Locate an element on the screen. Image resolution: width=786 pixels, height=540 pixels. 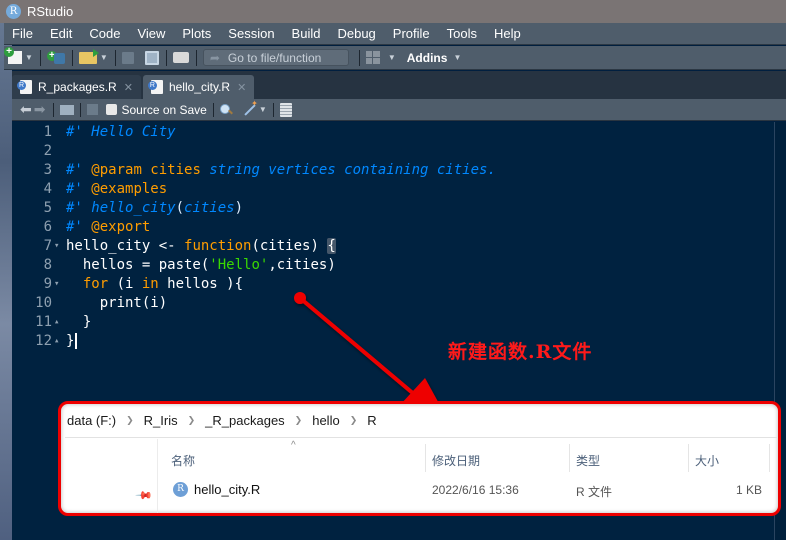
file-row: R hello_city.R 2022/6/16 15:36 R 文件 1 KB is located at coordinates (468, 491).